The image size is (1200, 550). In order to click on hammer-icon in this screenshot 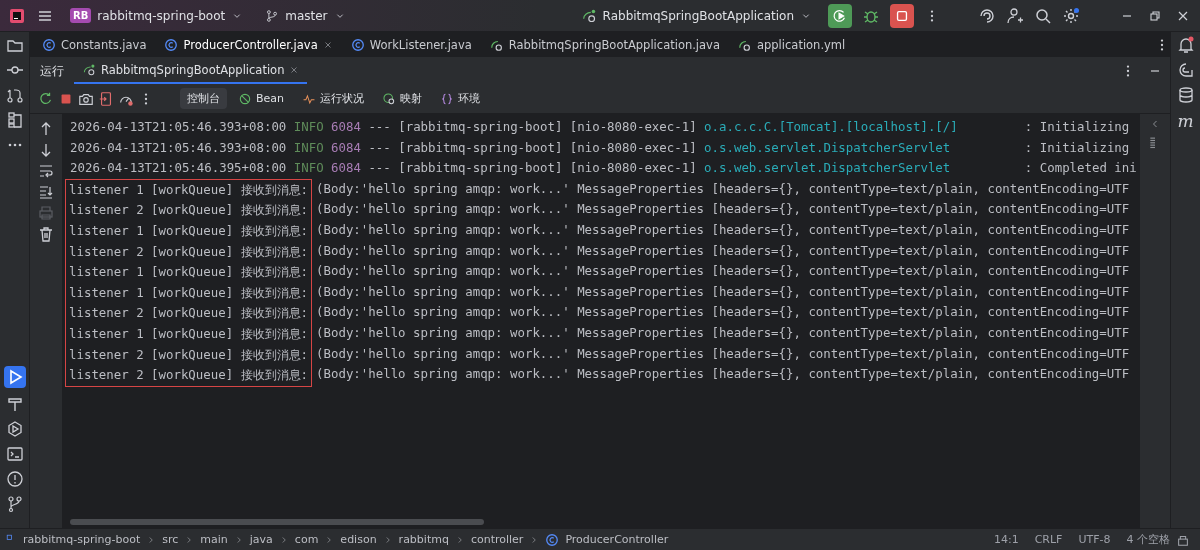, I will do `click(14, 404)`.